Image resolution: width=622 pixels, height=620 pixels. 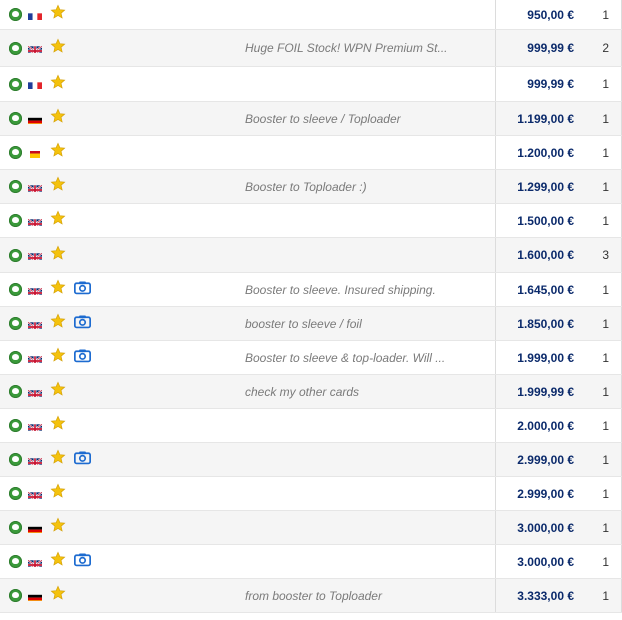 I want to click on price: 1.199,00 €, so click(x=545, y=118).